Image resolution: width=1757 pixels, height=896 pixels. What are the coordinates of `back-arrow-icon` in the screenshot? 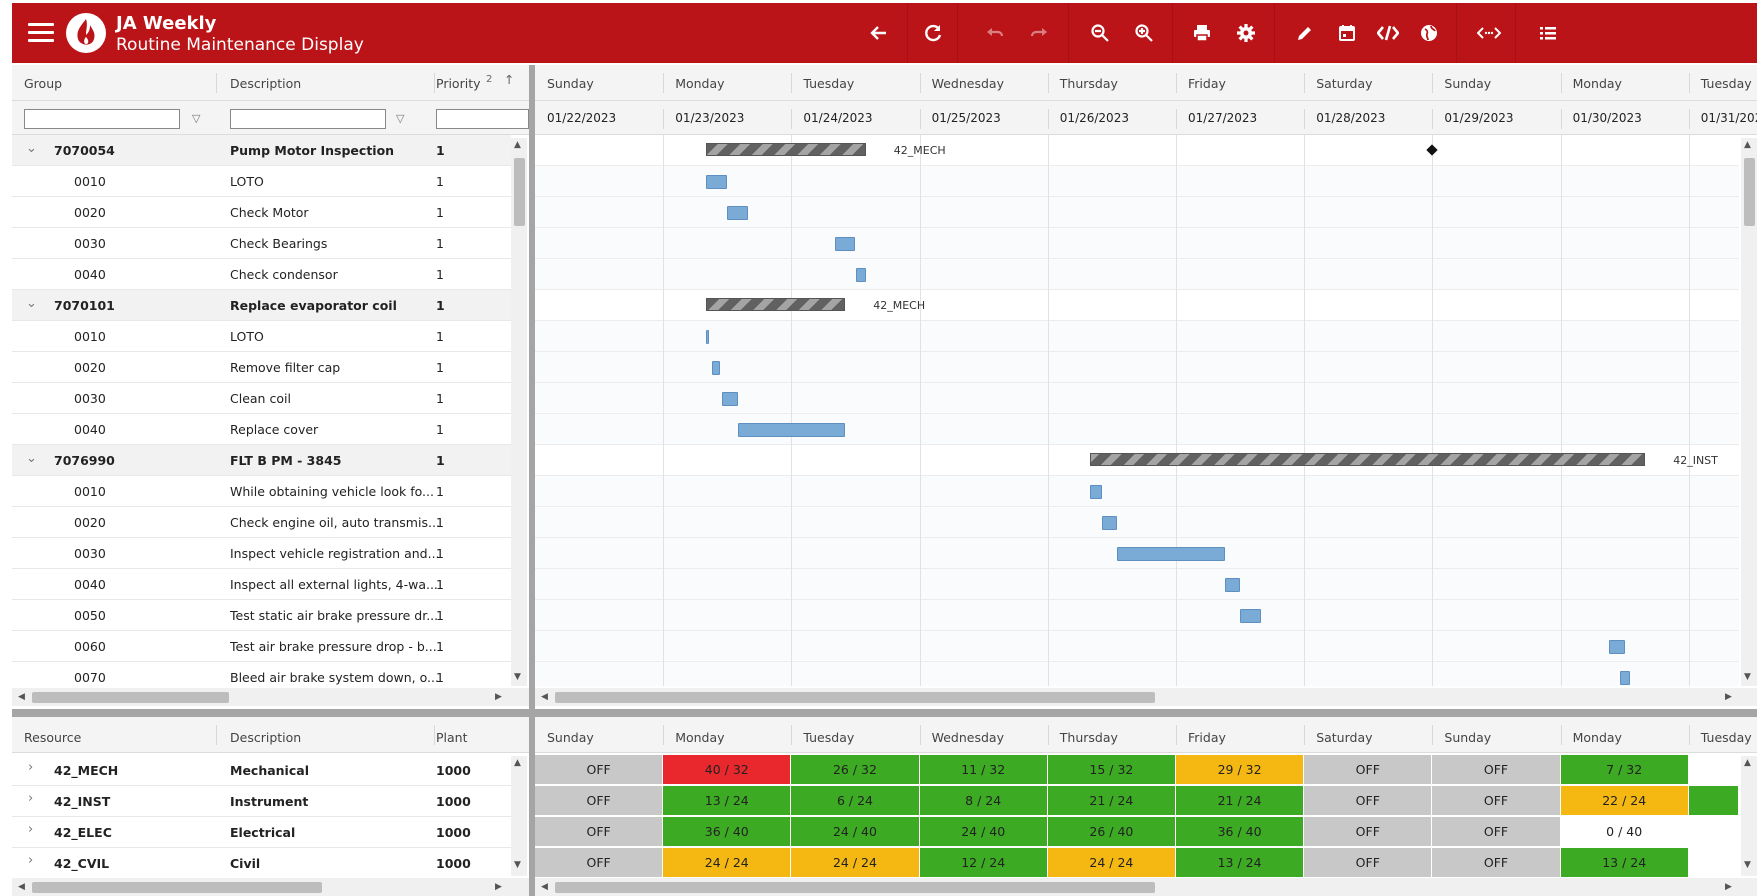 It's located at (879, 33).